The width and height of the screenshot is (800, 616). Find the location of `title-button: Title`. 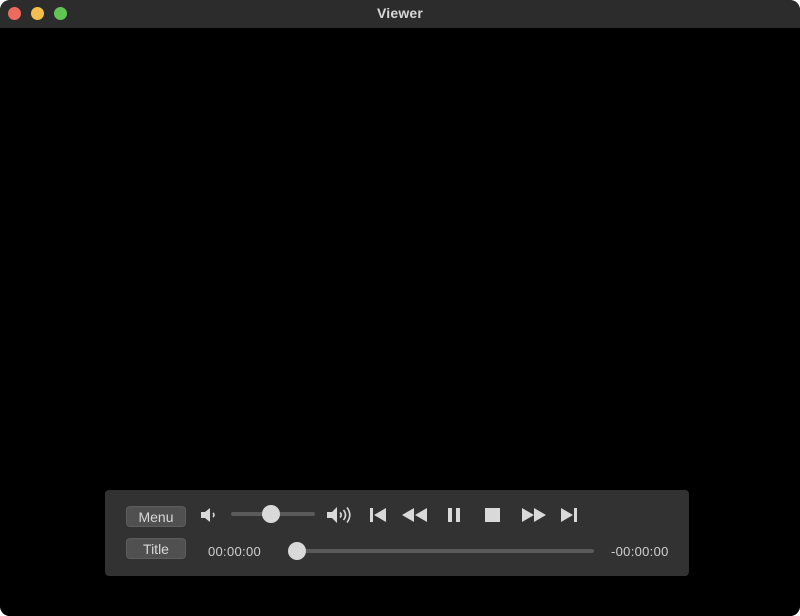

title-button: Title is located at coordinates (156, 548).